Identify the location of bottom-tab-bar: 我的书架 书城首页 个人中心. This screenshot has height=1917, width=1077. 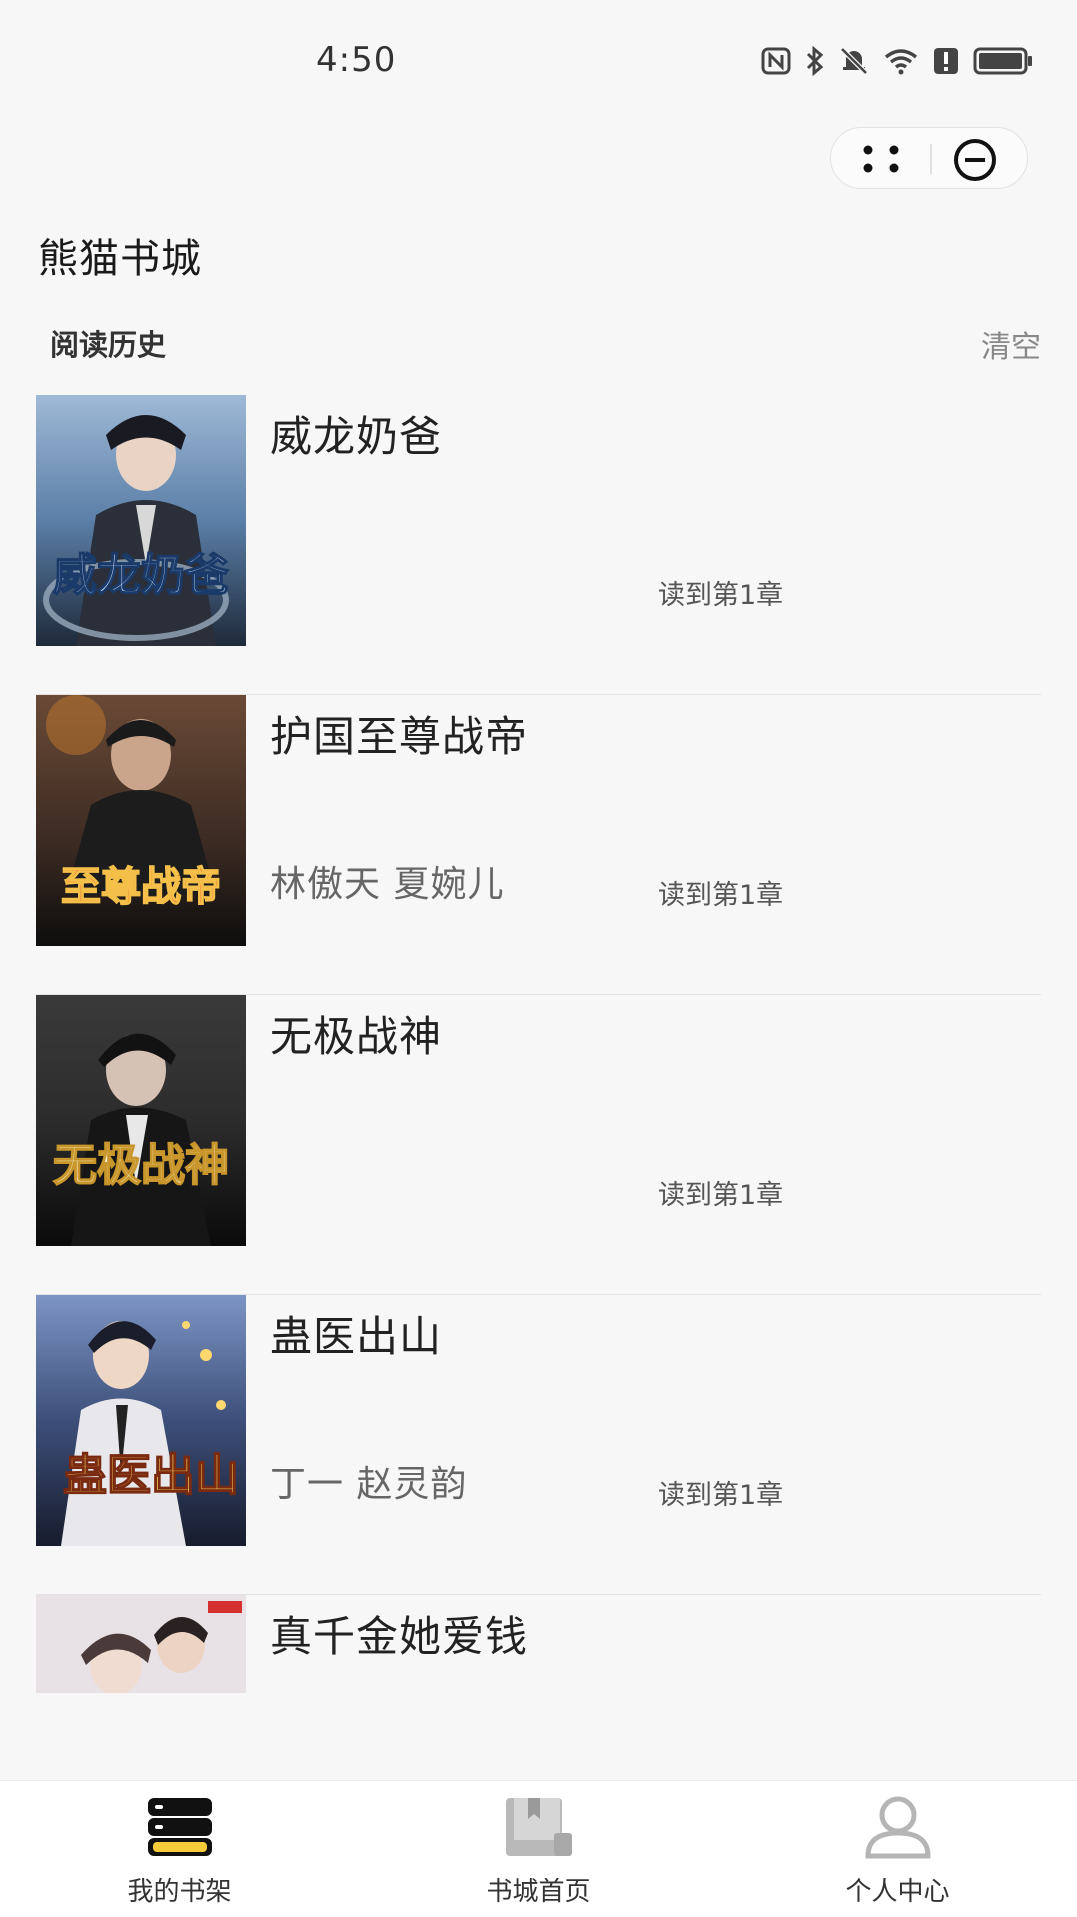
(538, 1848).